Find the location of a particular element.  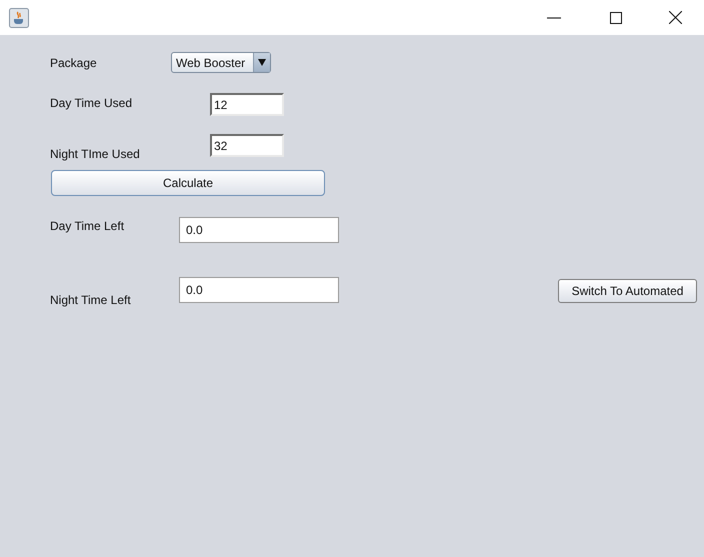

close-icon is located at coordinates (675, 17).